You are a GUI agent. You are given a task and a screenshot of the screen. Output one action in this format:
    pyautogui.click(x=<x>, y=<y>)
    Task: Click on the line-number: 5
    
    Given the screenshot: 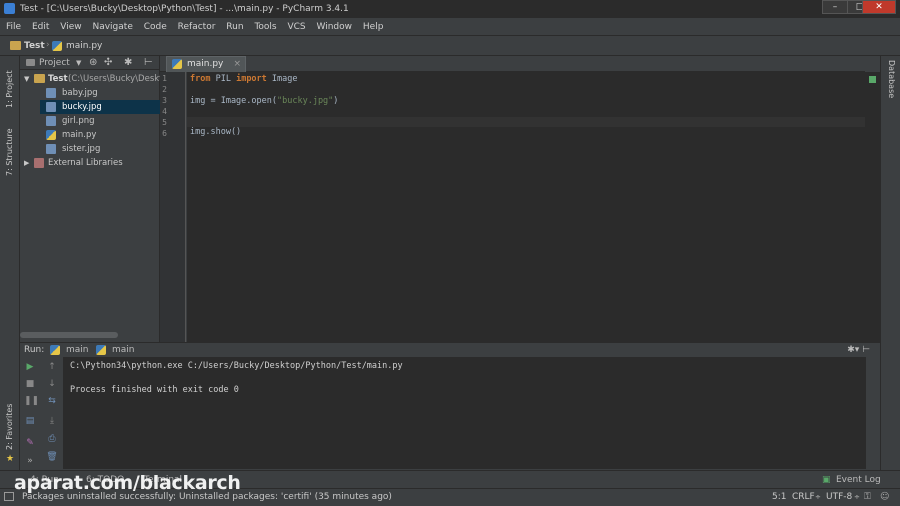 What is the action you would take?
    pyautogui.click(x=164, y=122)
    